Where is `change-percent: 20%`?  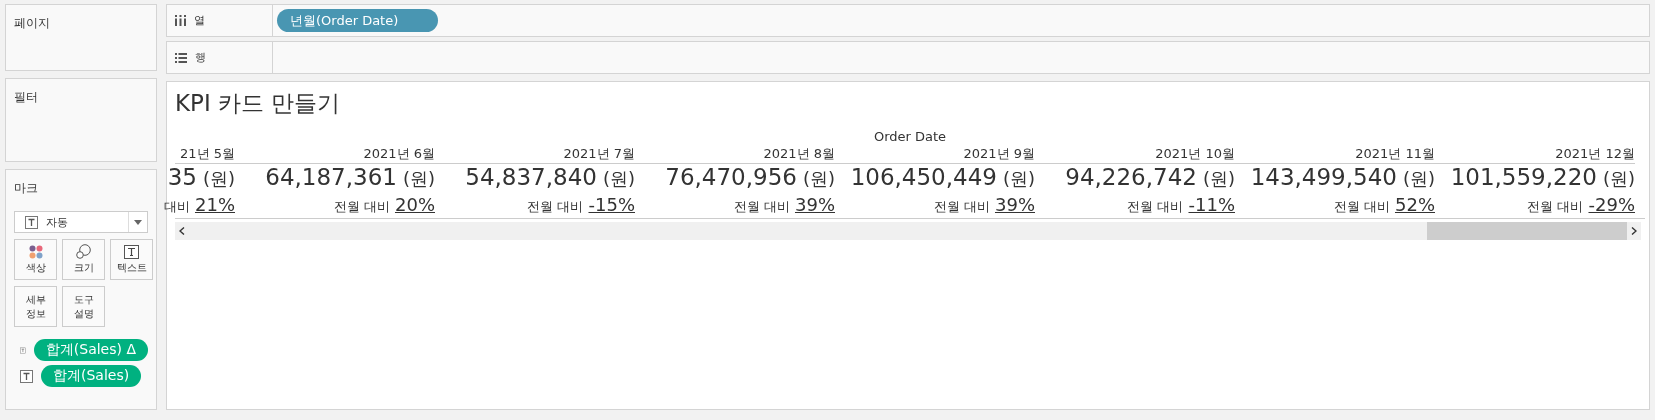 change-percent: 20% is located at coordinates (415, 204).